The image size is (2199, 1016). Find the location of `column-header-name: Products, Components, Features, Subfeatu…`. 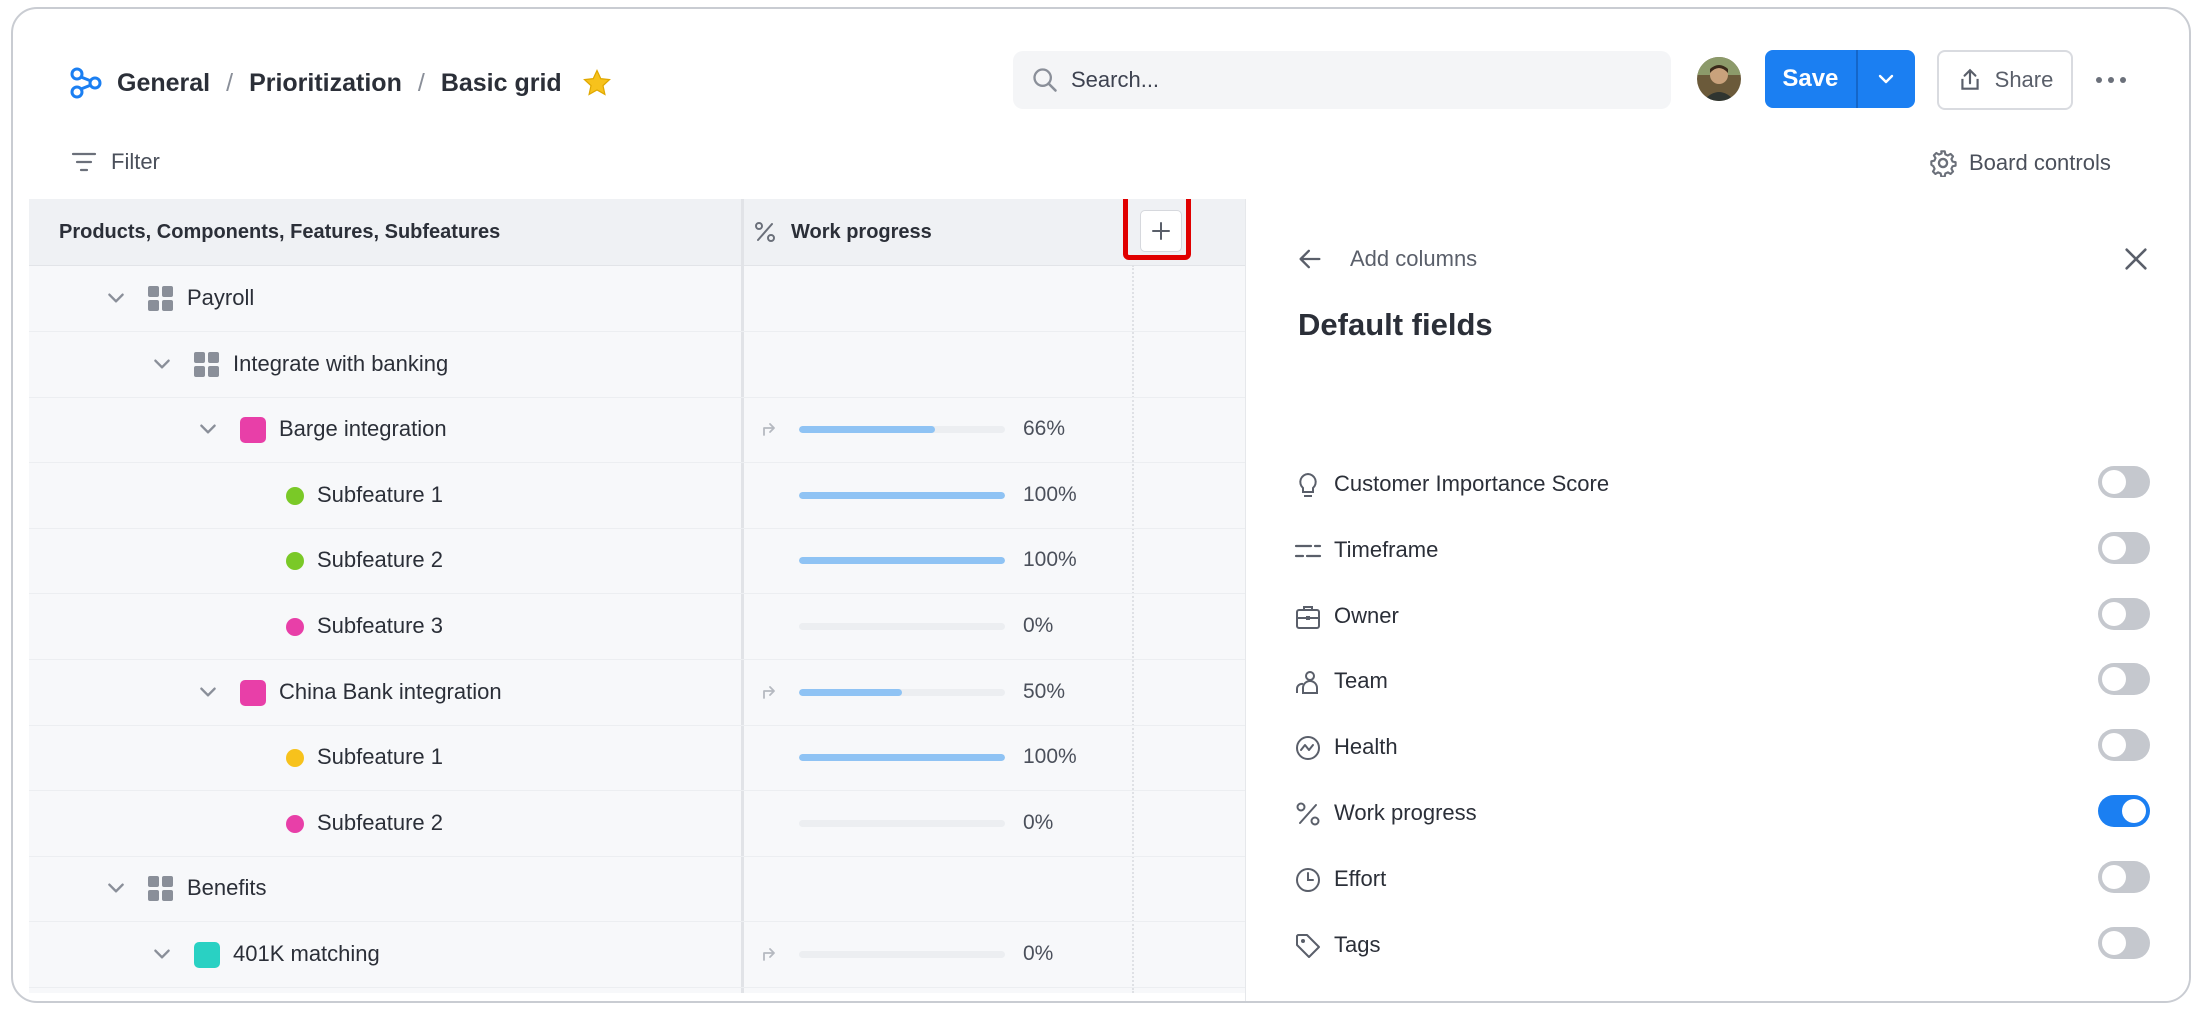

column-header-name: Products, Components, Features, Subfeatu… is located at coordinates (279, 232).